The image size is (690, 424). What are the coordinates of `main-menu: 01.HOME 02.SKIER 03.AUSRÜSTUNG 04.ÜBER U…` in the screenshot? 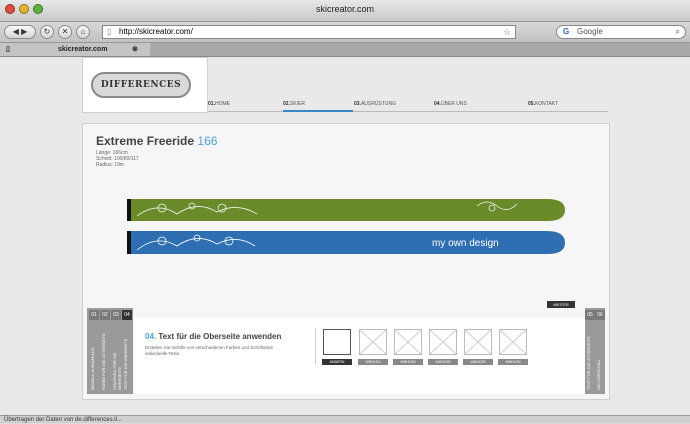 It's located at (408, 108).